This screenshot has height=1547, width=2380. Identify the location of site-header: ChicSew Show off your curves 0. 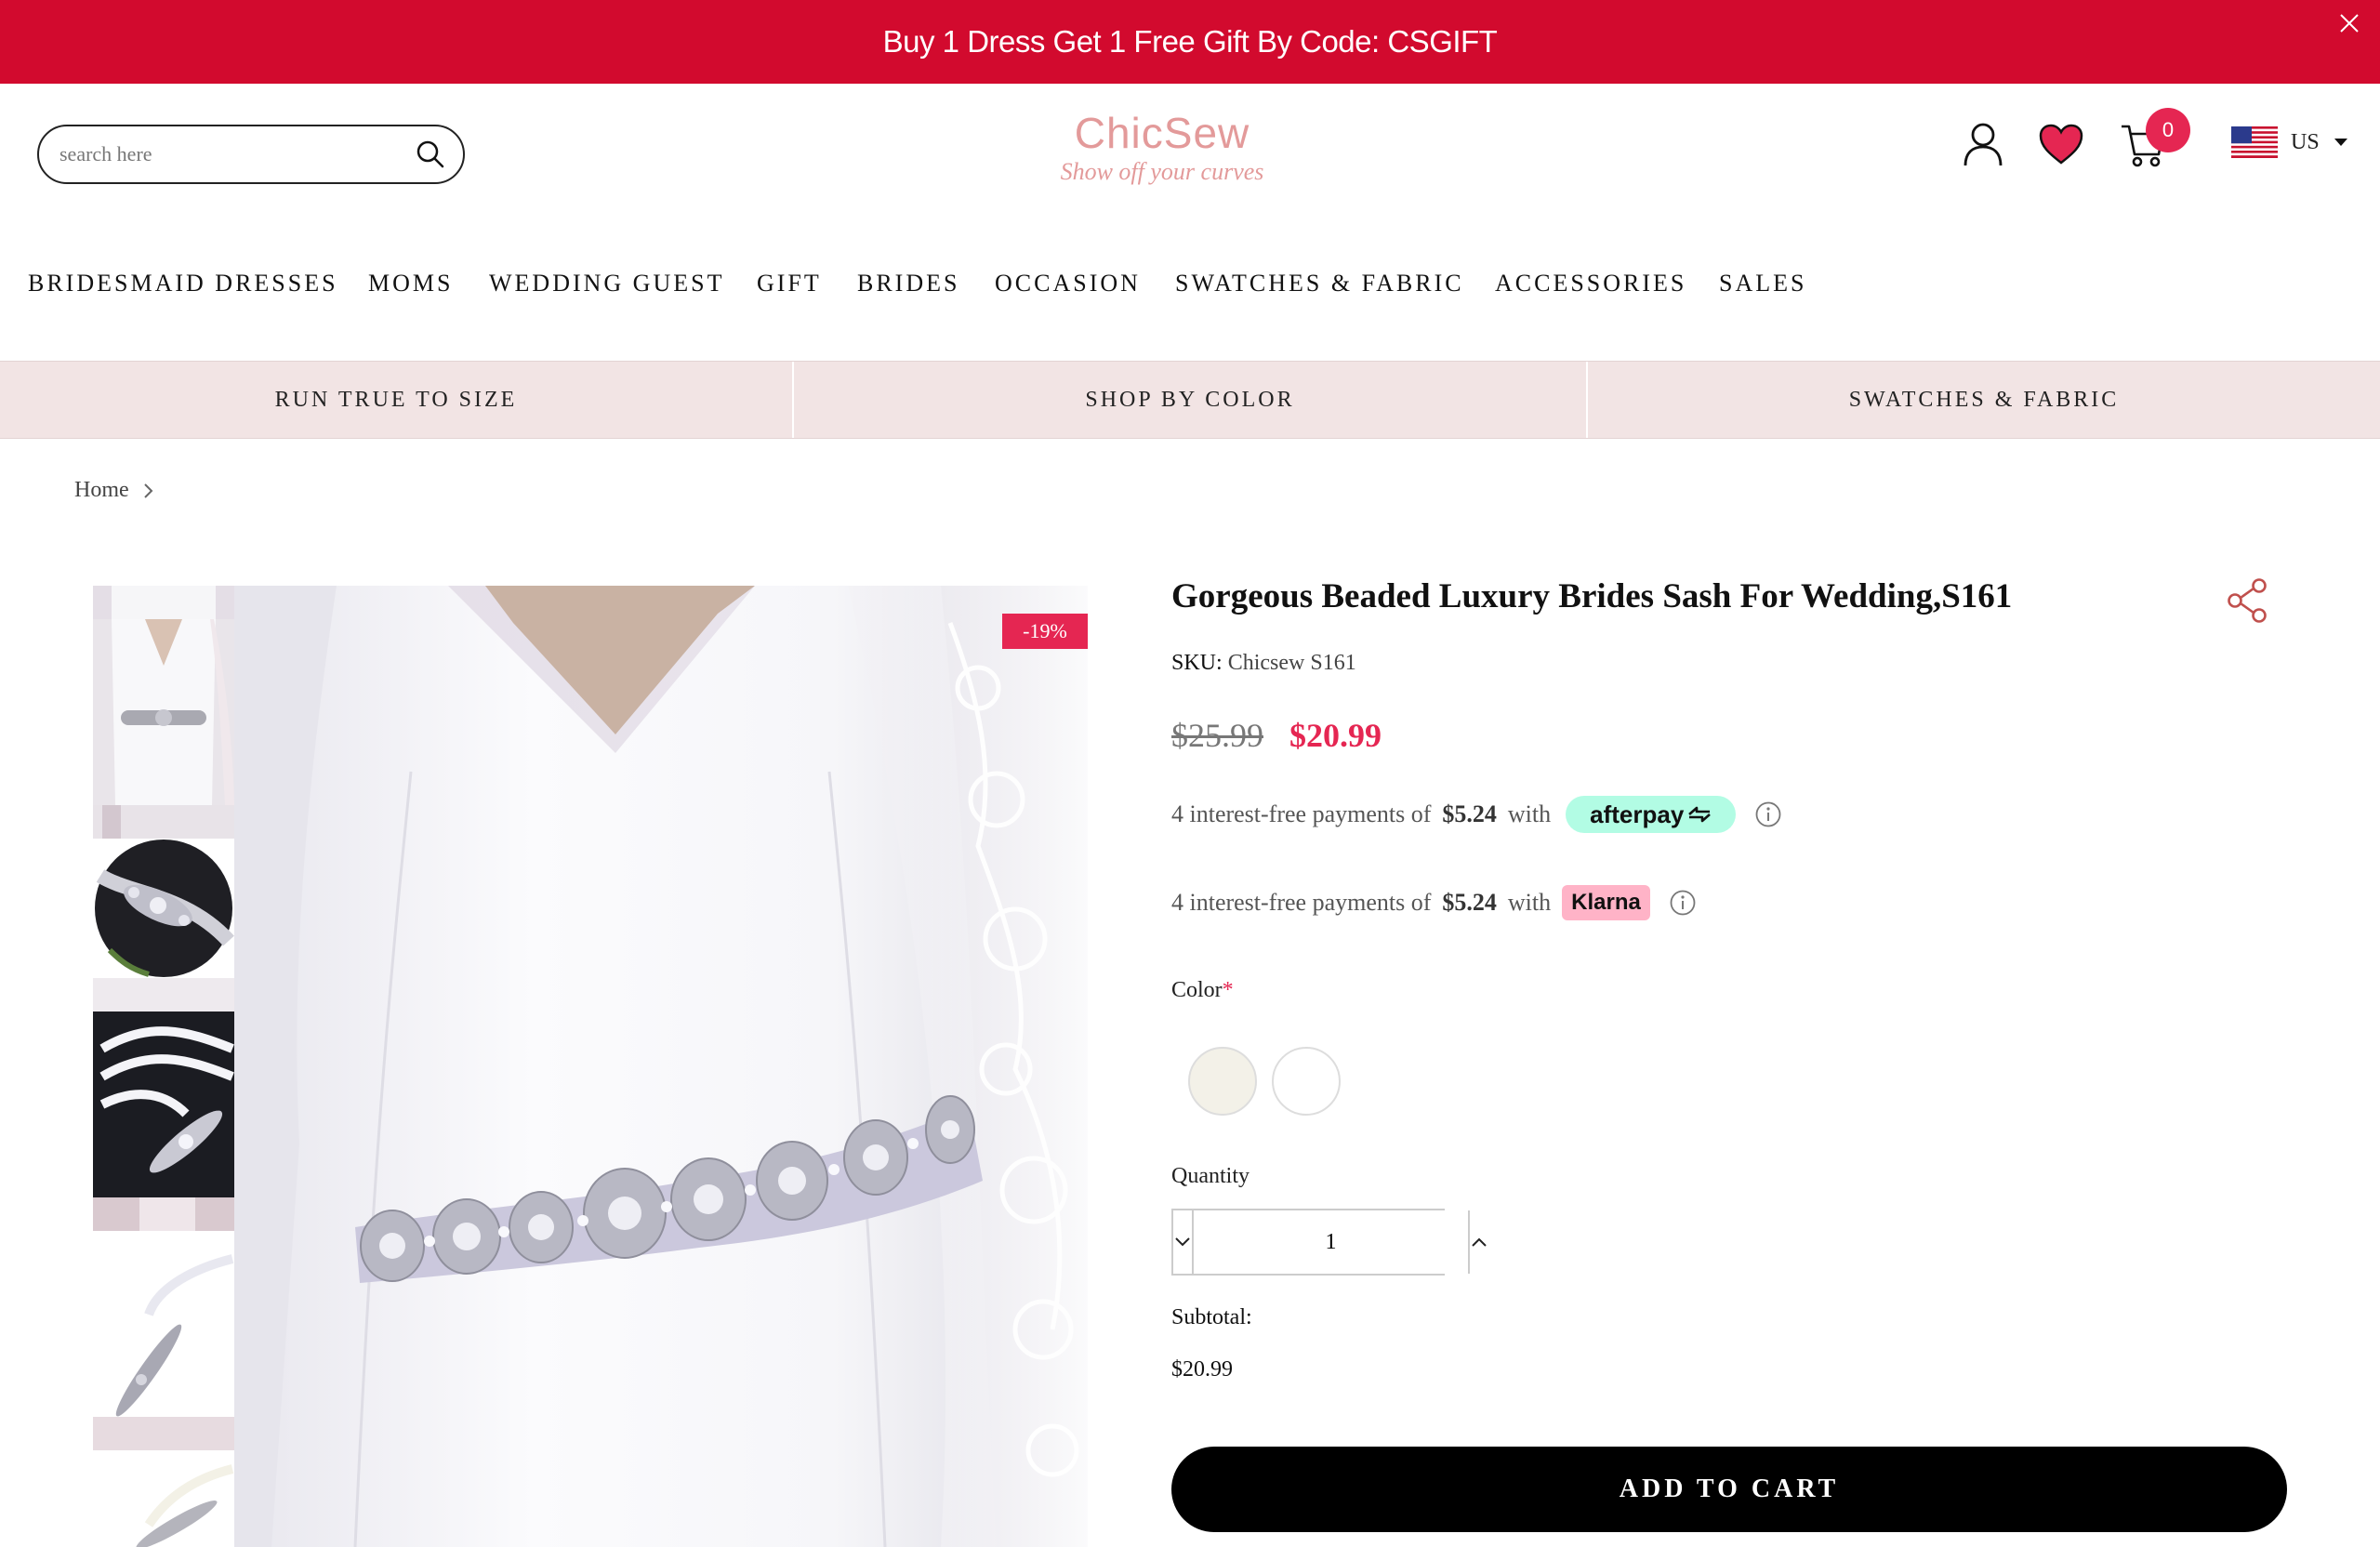
(1190, 153).